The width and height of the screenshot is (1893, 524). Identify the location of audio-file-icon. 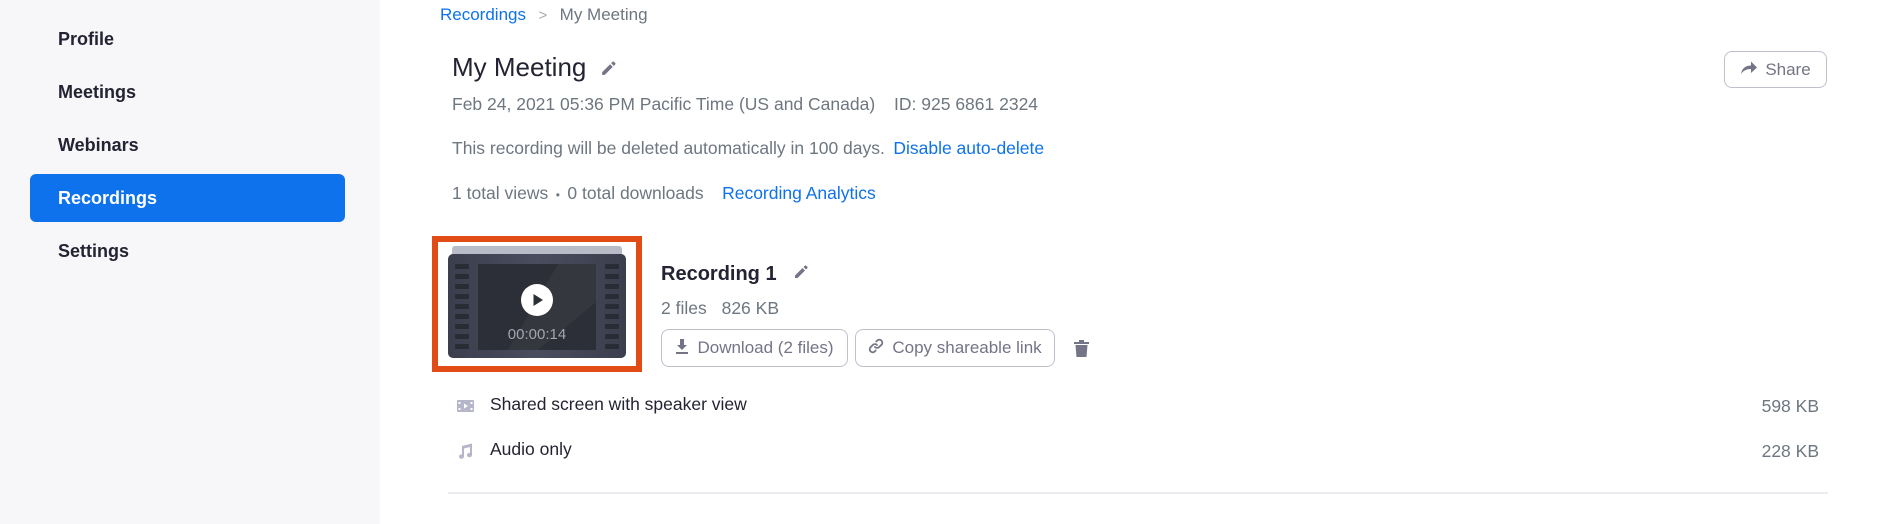
(465, 453).